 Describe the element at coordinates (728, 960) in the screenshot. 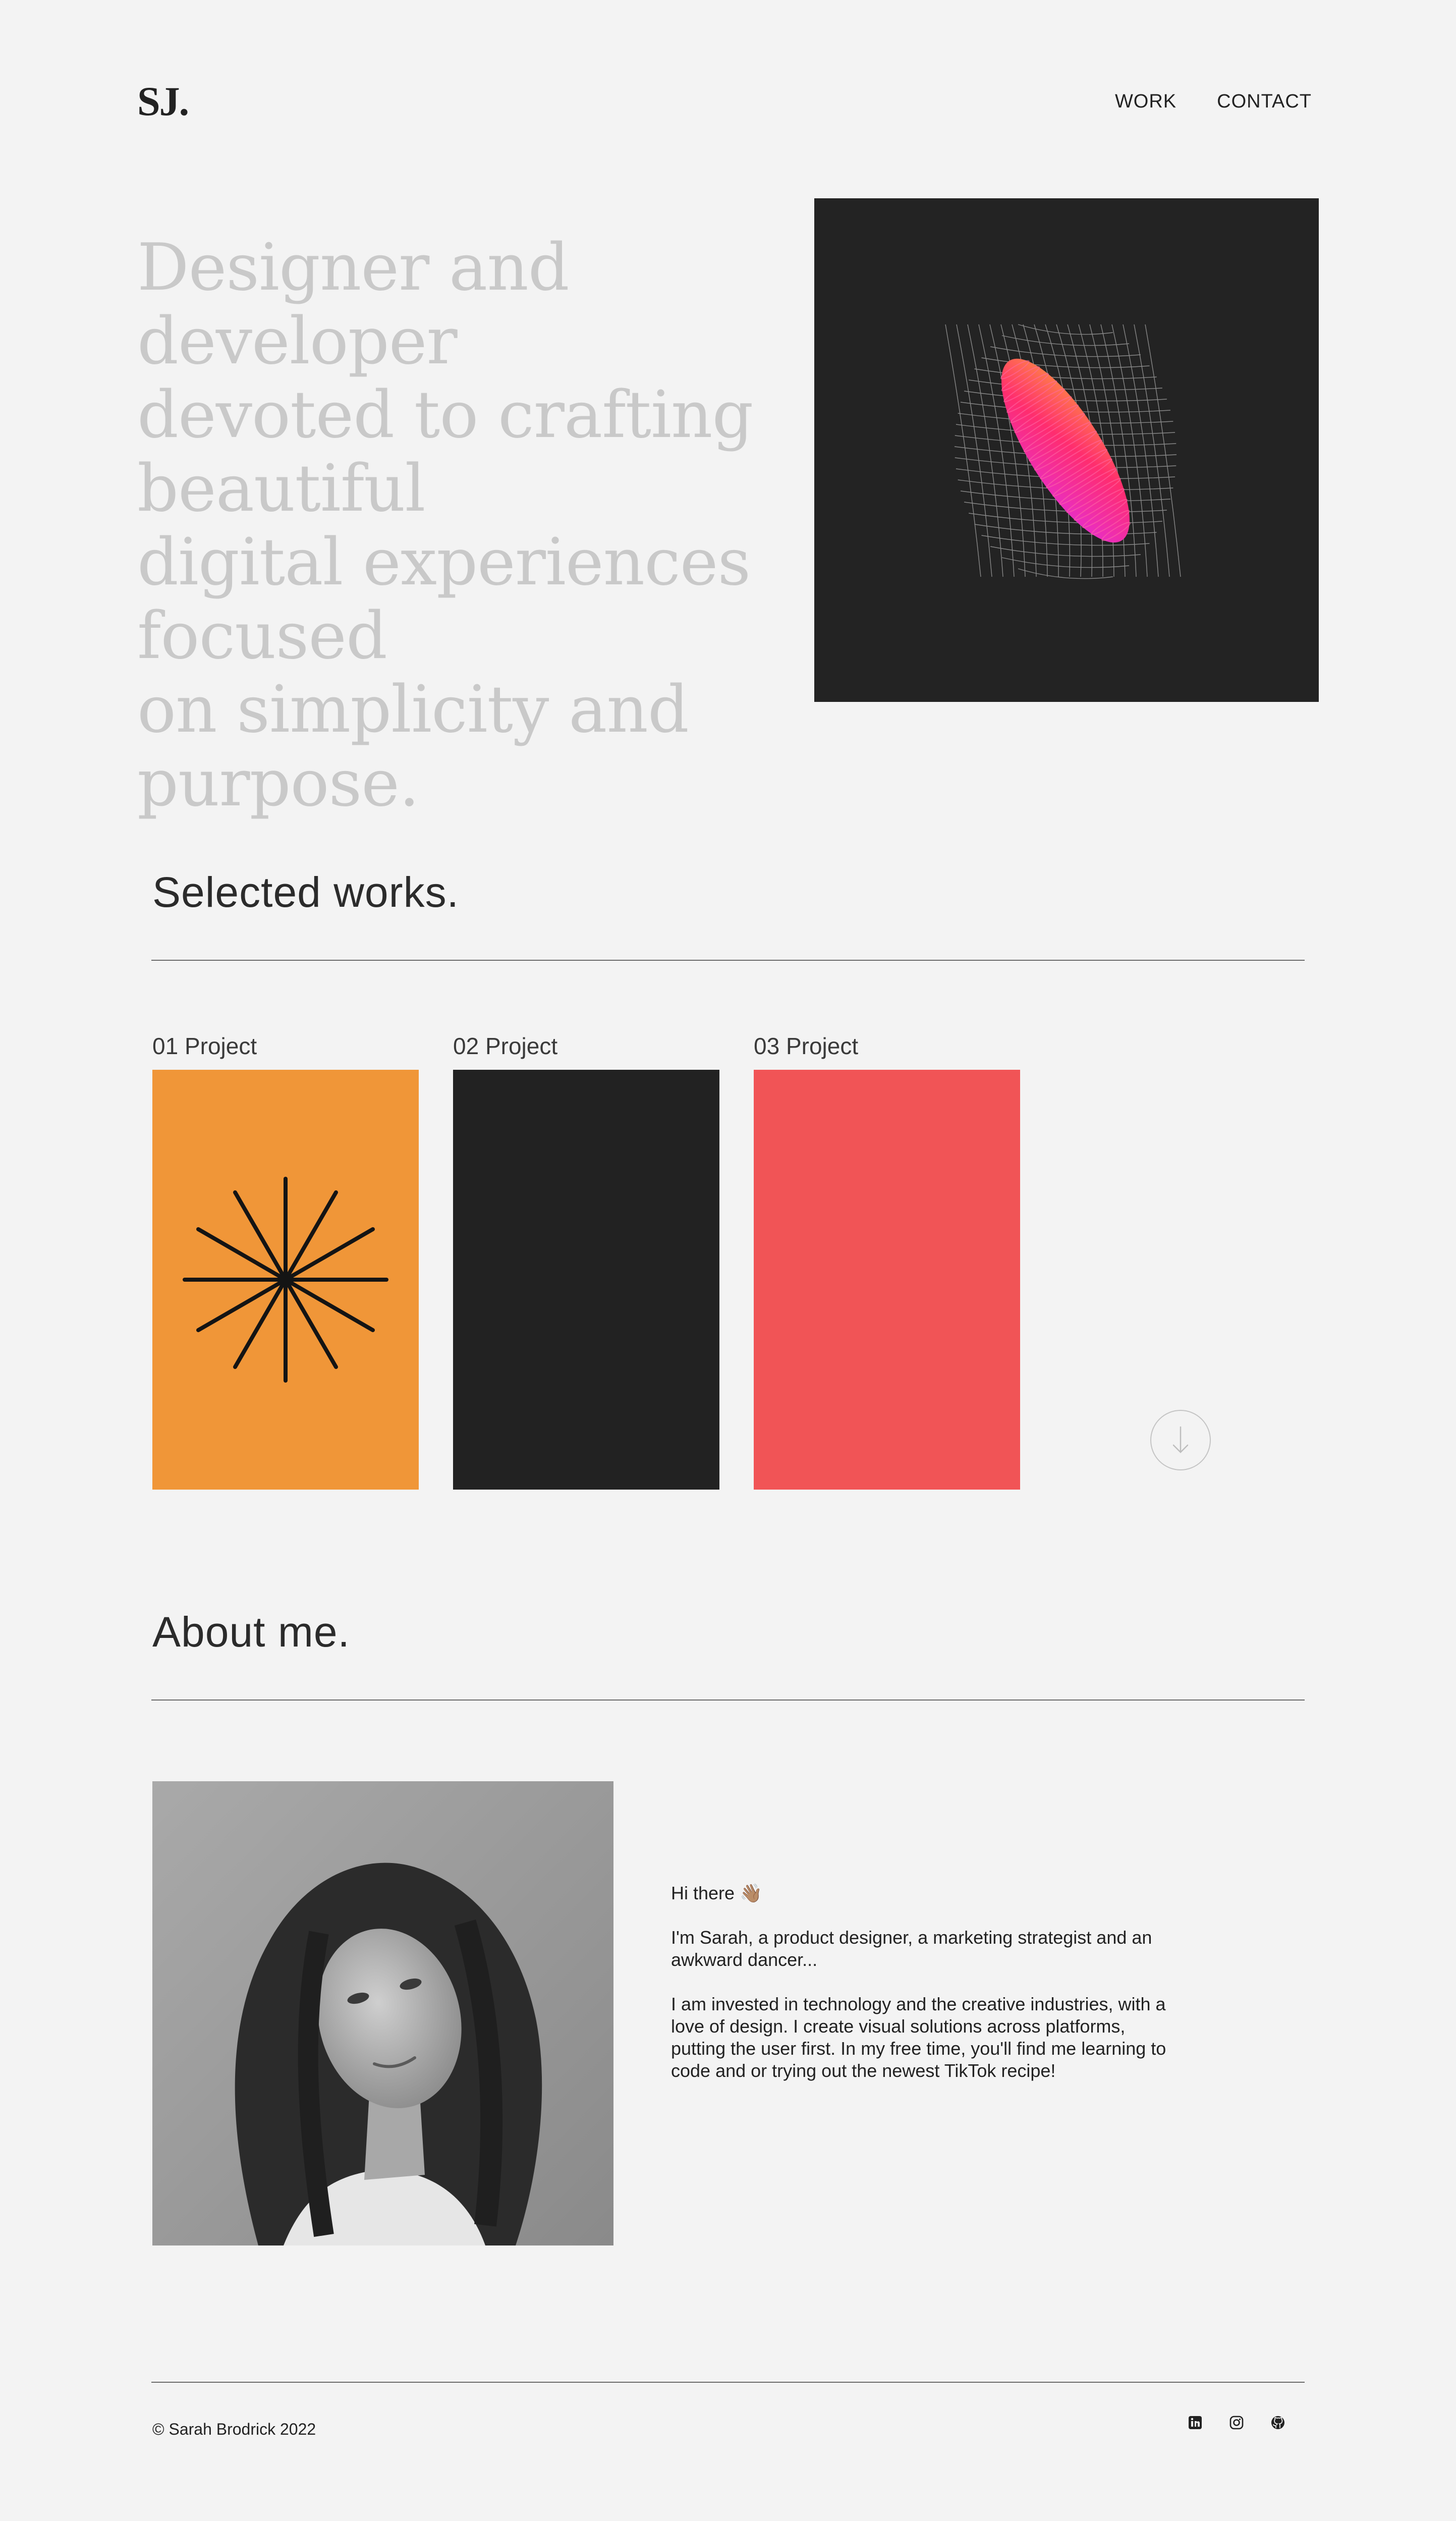

I see `works-divider` at that location.